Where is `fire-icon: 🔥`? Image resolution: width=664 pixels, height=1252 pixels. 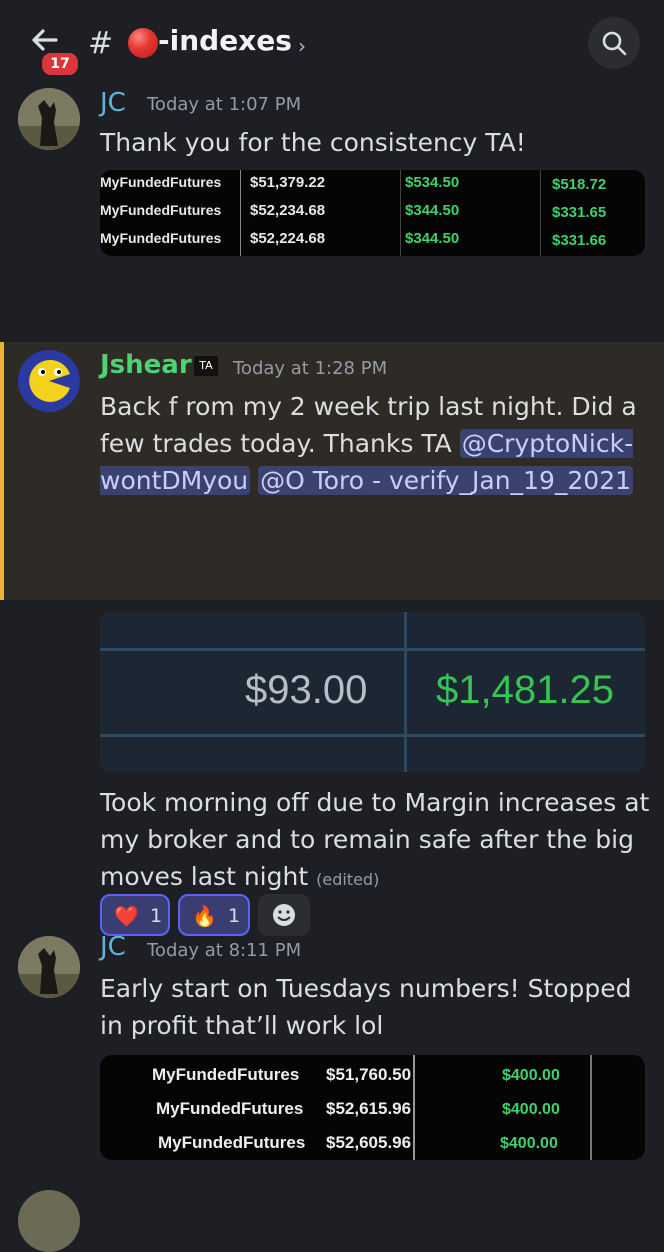 fire-icon: 🔥 is located at coordinates (204, 916).